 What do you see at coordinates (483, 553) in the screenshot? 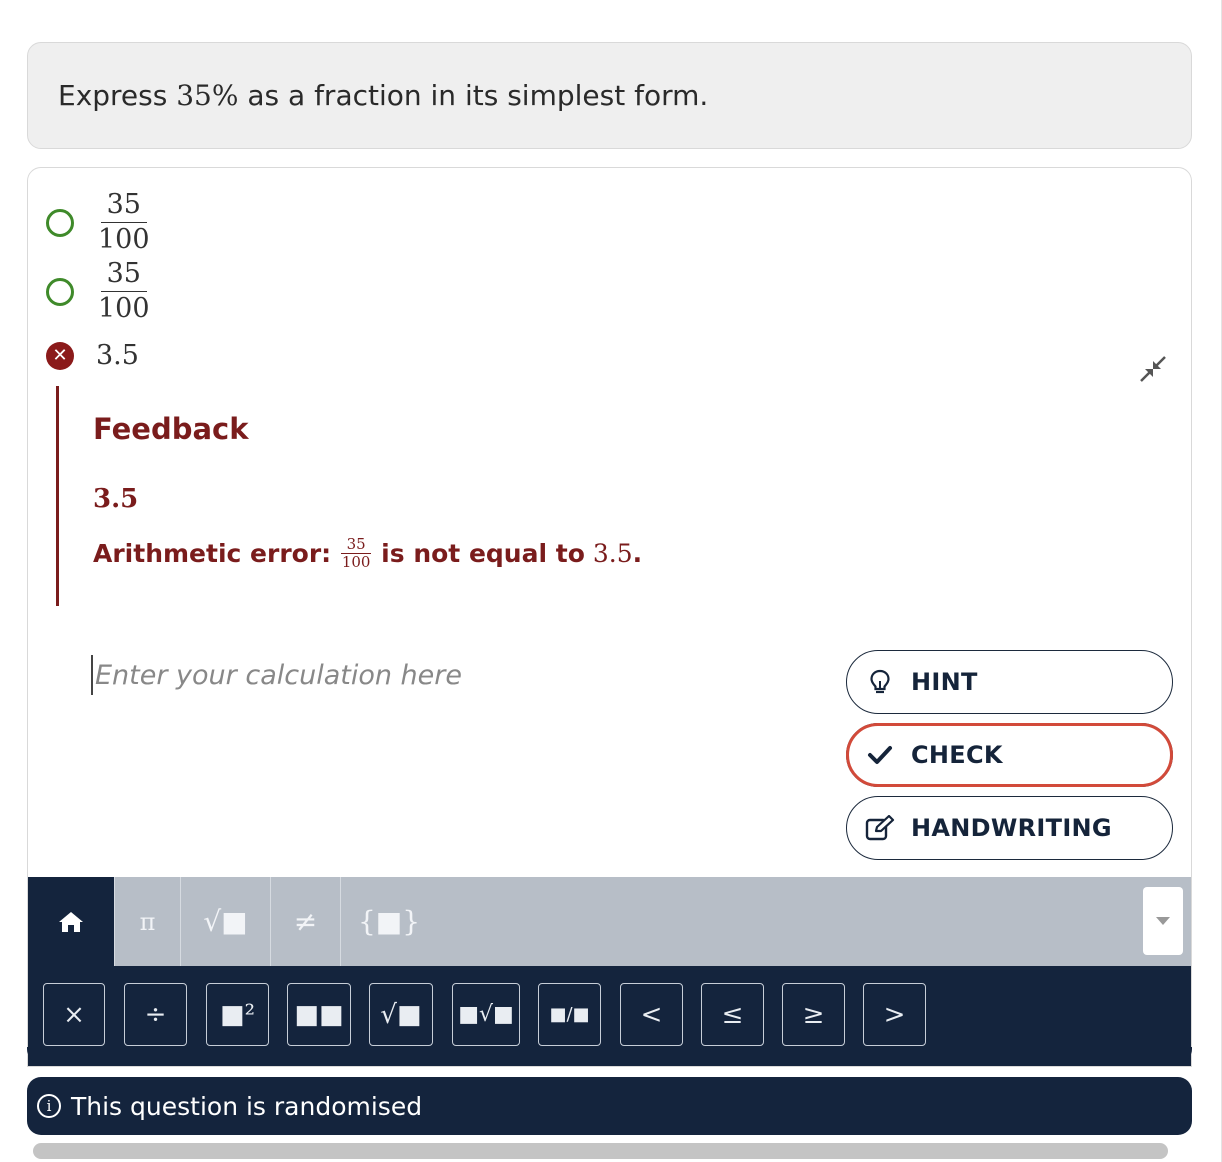
I see `feedback-message-middle: is not equal to` at bounding box center [483, 553].